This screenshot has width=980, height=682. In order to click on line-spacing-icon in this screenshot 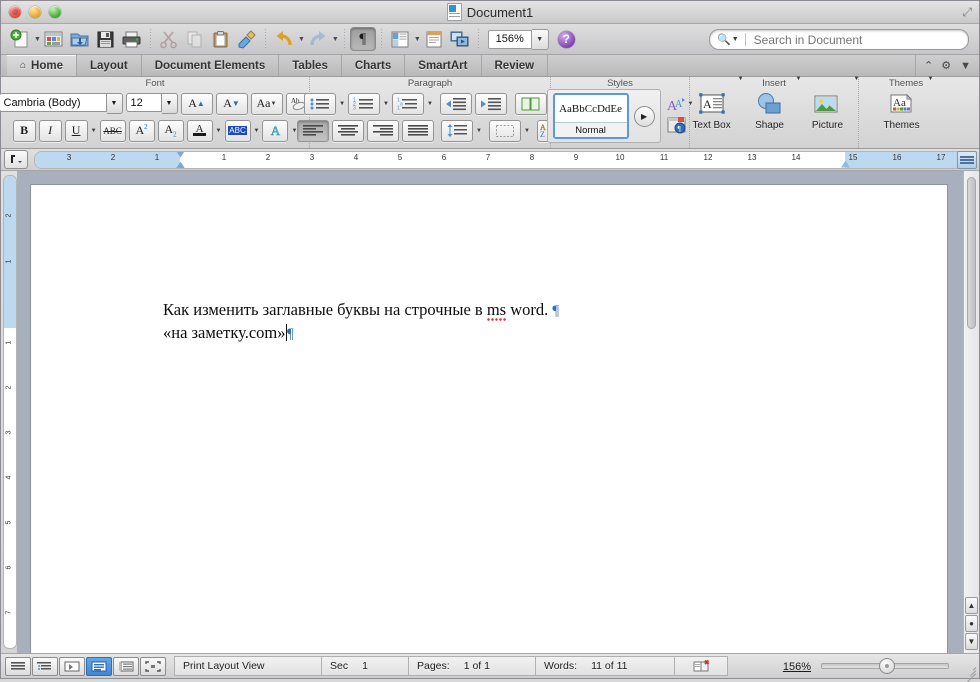, I will do `click(457, 130)`.